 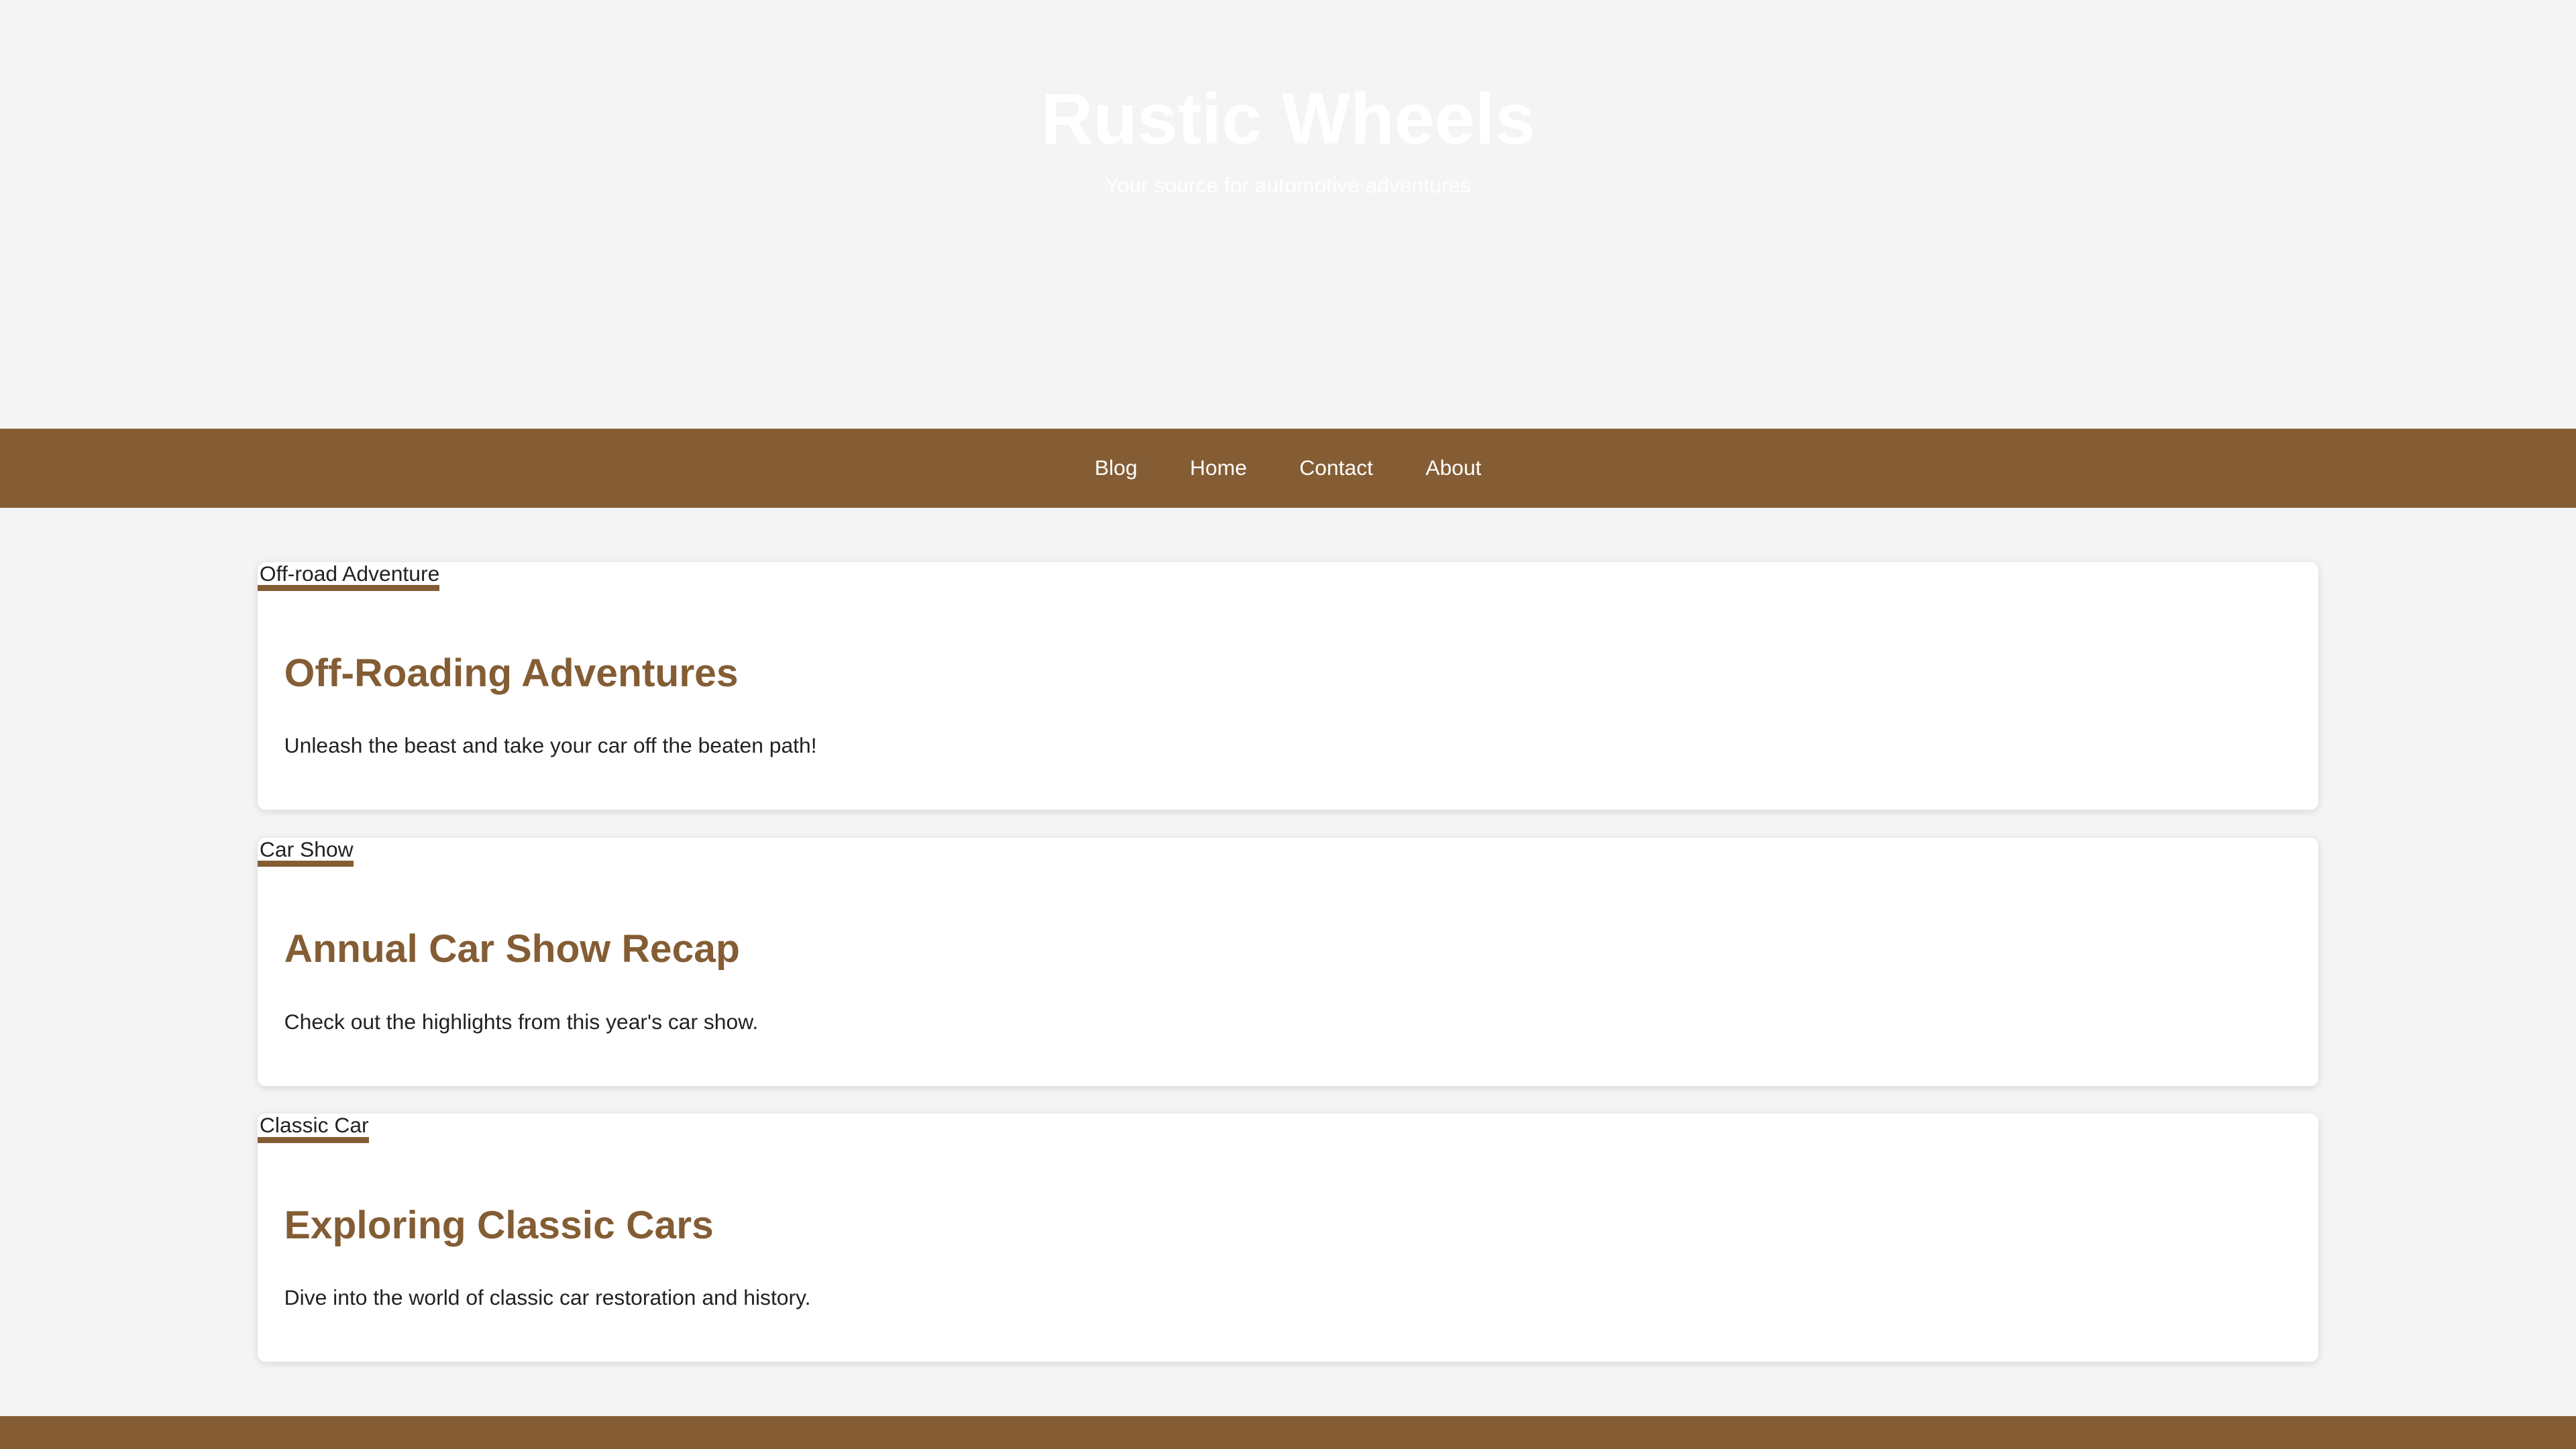 What do you see at coordinates (1453, 468) in the screenshot?
I see `nav-link-about: About` at bounding box center [1453, 468].